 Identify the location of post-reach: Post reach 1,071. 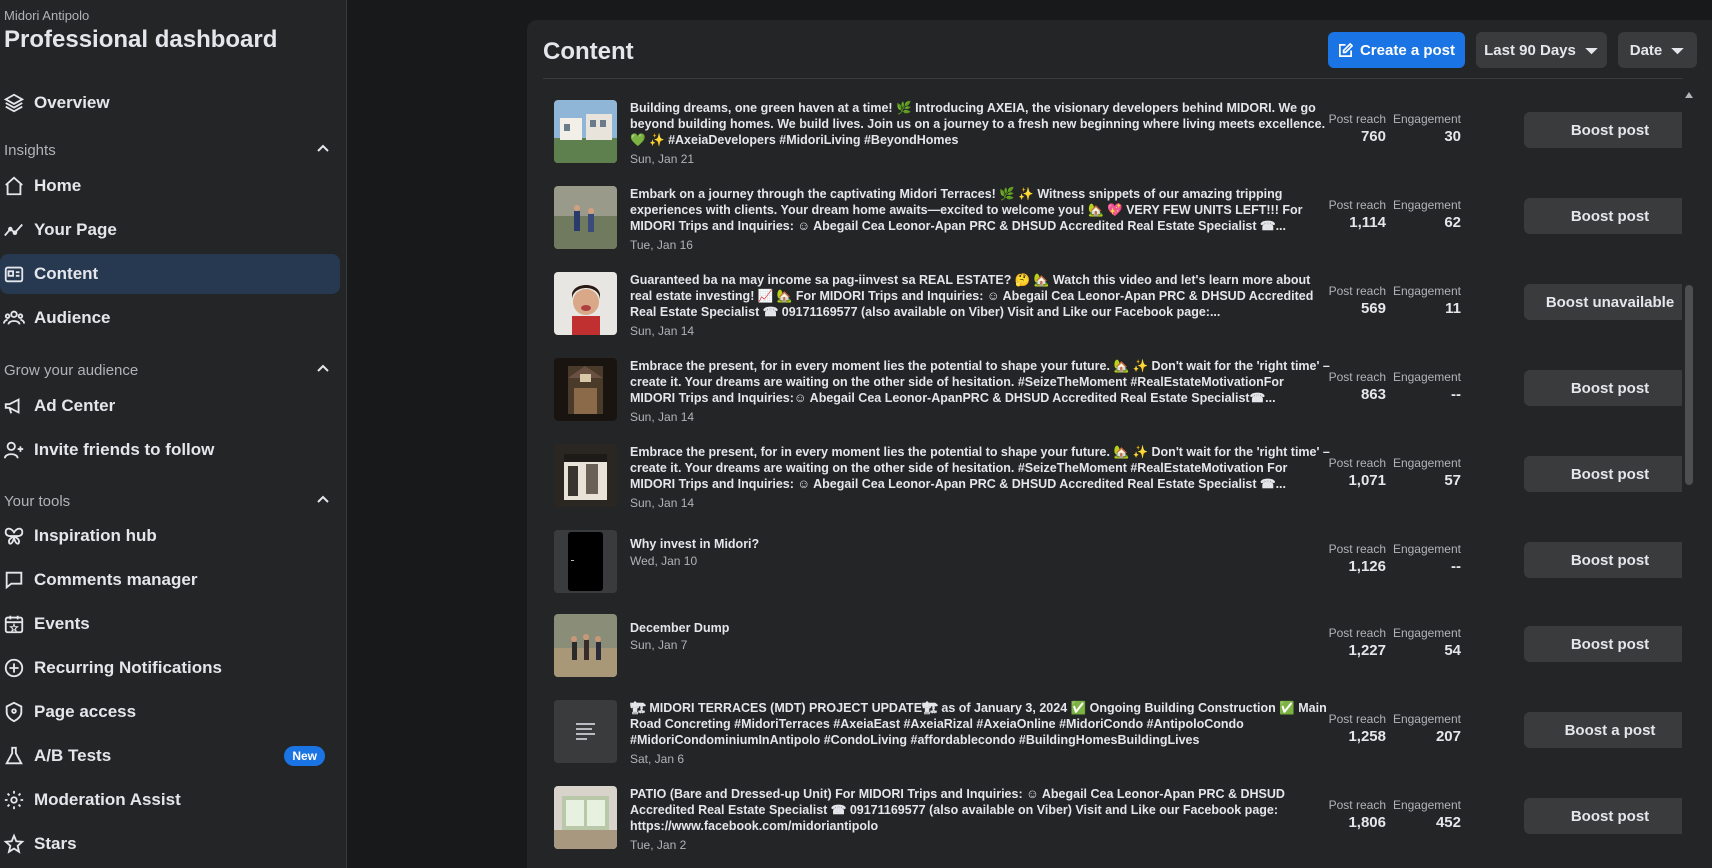
(1346, 472).